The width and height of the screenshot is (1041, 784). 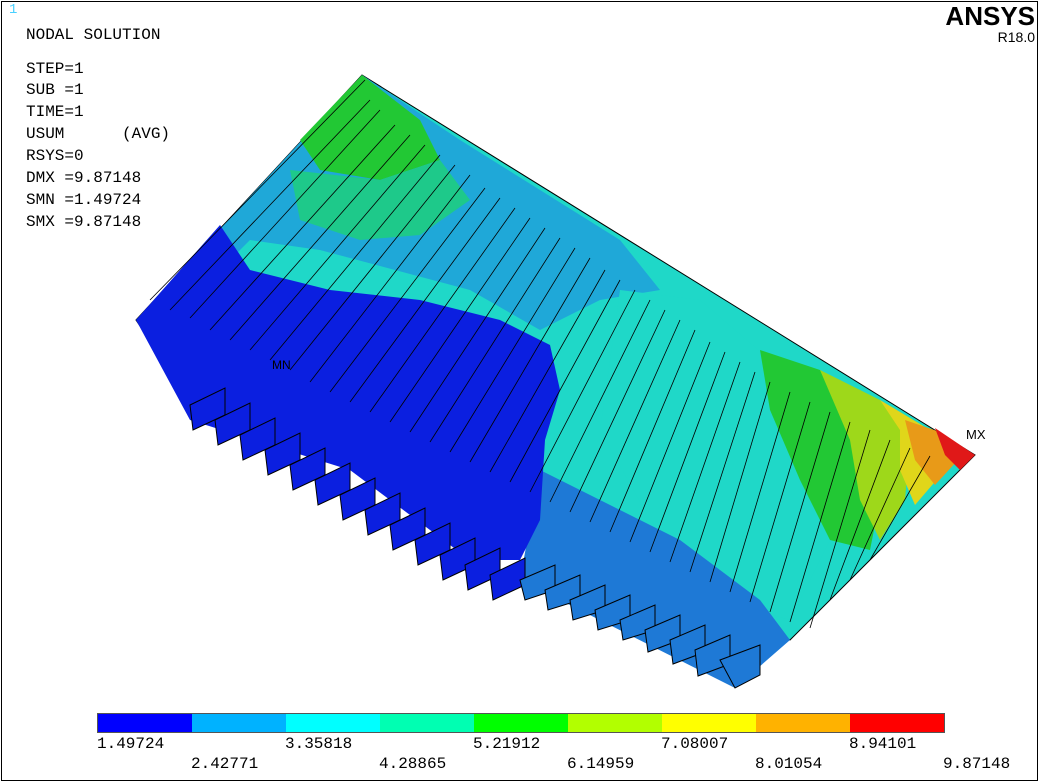 I want to click on legend-value-top-1: 1.49724, so click(x=131, y=744).